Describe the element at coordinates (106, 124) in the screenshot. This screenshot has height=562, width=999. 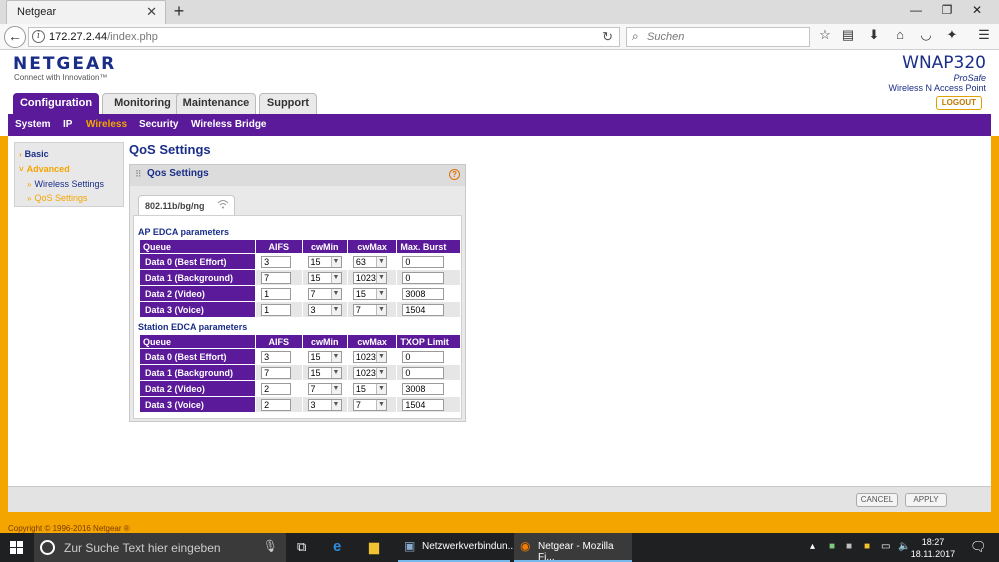
I see `subnav-wireless: Wireless` at that location.